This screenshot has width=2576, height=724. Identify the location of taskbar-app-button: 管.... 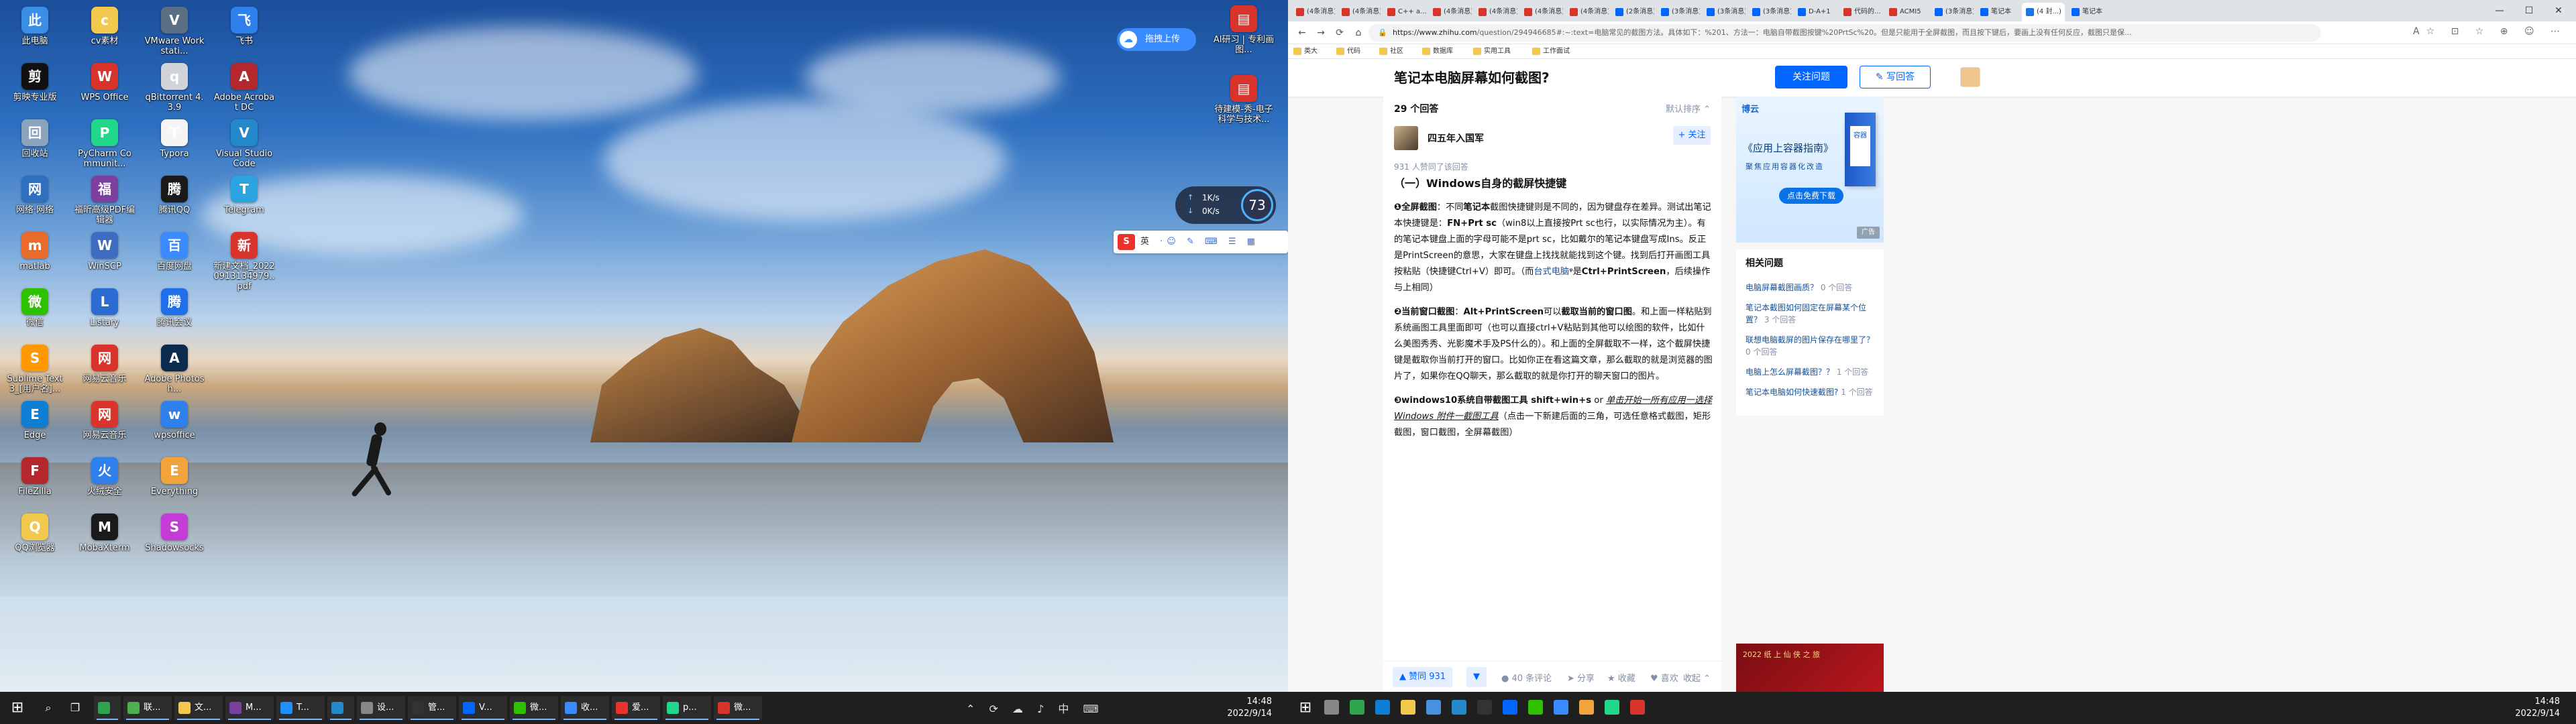
(432, 708).